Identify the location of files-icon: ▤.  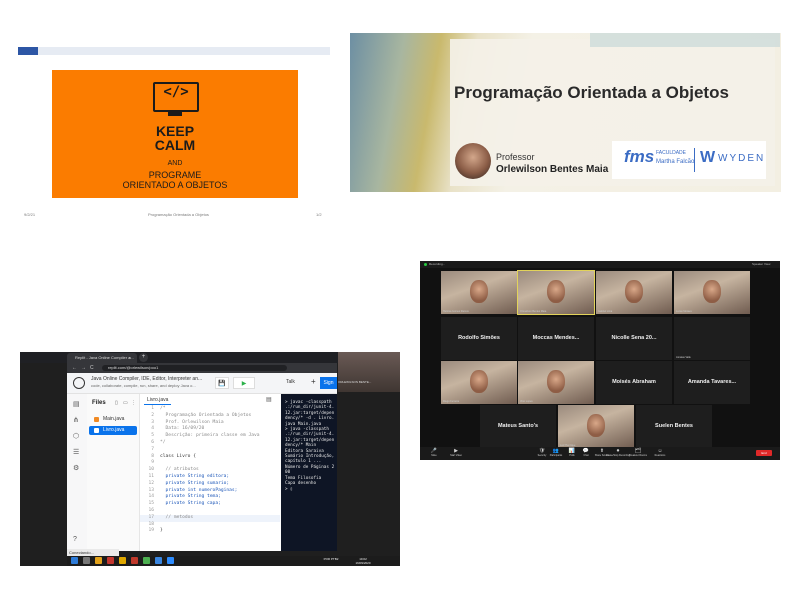
(76, 404).